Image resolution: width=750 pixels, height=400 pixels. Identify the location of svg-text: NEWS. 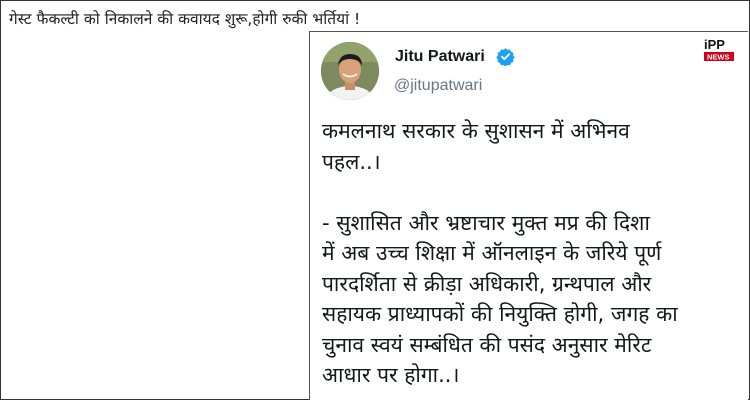
(718, 57).